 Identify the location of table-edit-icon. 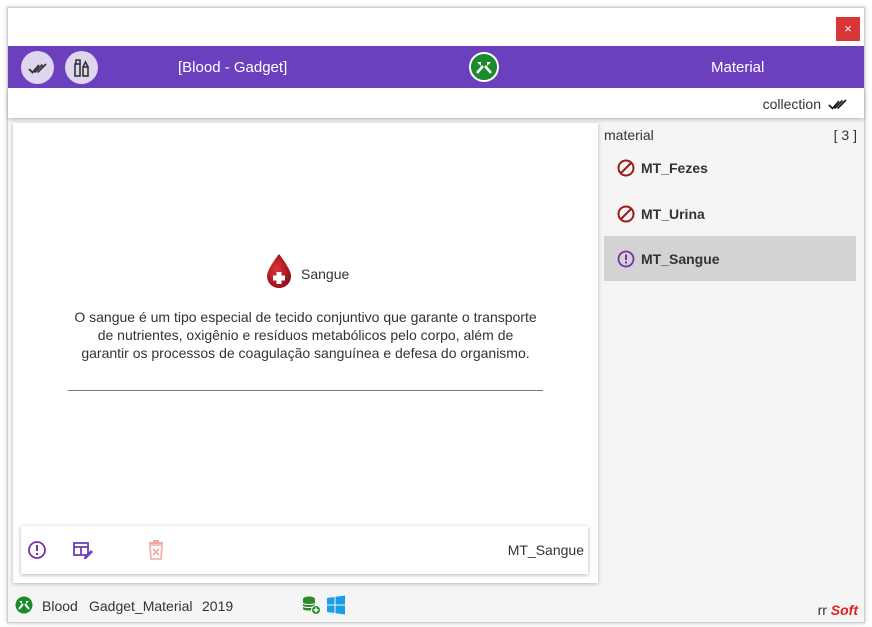
(83, 550).